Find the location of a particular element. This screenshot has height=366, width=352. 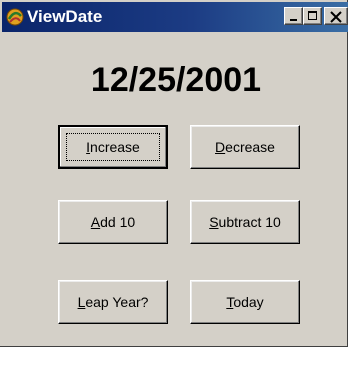

today-label-rest: oday is located at coordinates (248, 302).